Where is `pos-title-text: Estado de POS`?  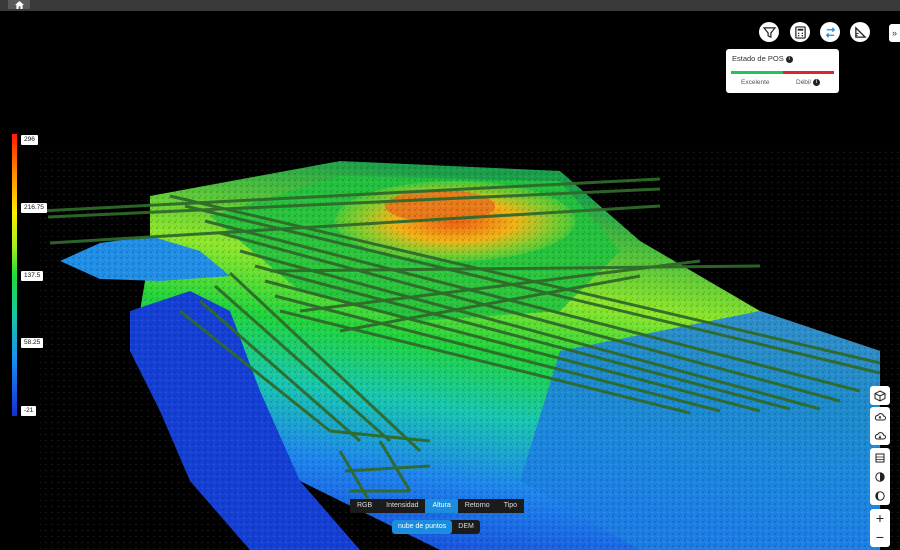 pos-title-text: Estado de POS is located at coordinates (758, 58).